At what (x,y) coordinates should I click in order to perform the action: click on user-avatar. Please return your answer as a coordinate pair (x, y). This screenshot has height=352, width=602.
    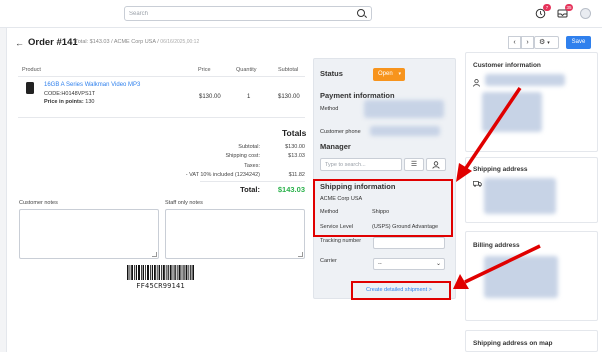
    Looking at the image, I should click on (585, 13).